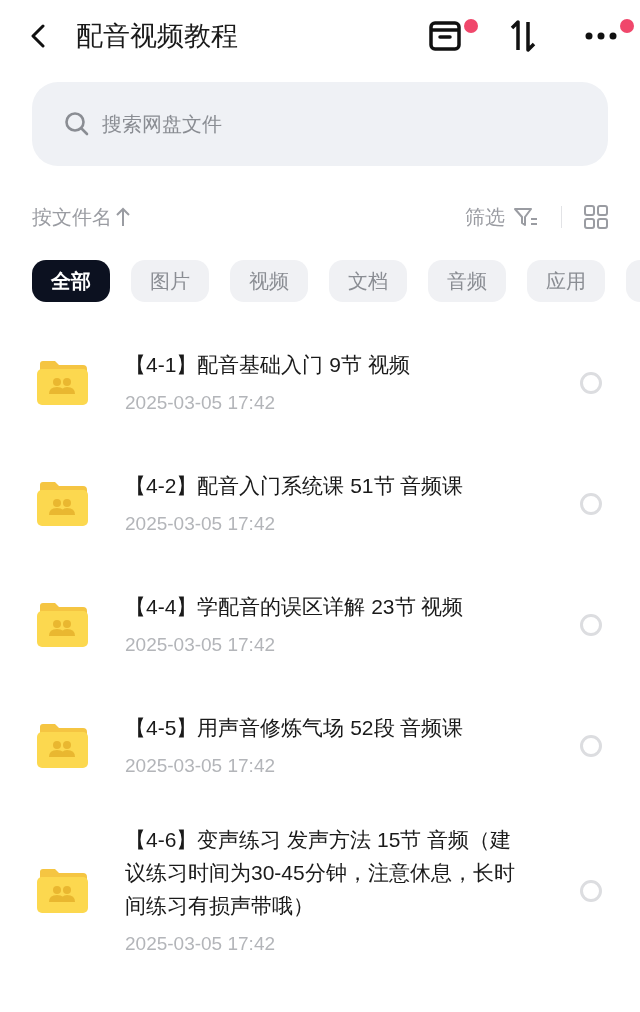  What do you see at coordinates (269, 281) in the screenshot?
I see `filter-chip: 视频` at bounding box center [269, 281].